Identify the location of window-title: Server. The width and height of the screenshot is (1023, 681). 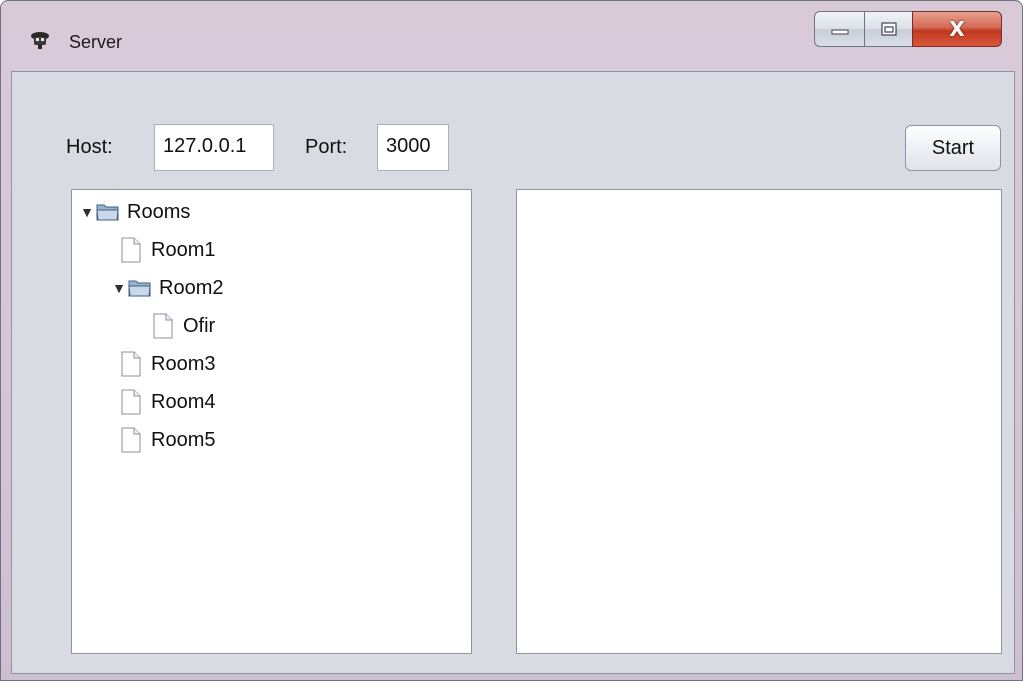
(96, 42).